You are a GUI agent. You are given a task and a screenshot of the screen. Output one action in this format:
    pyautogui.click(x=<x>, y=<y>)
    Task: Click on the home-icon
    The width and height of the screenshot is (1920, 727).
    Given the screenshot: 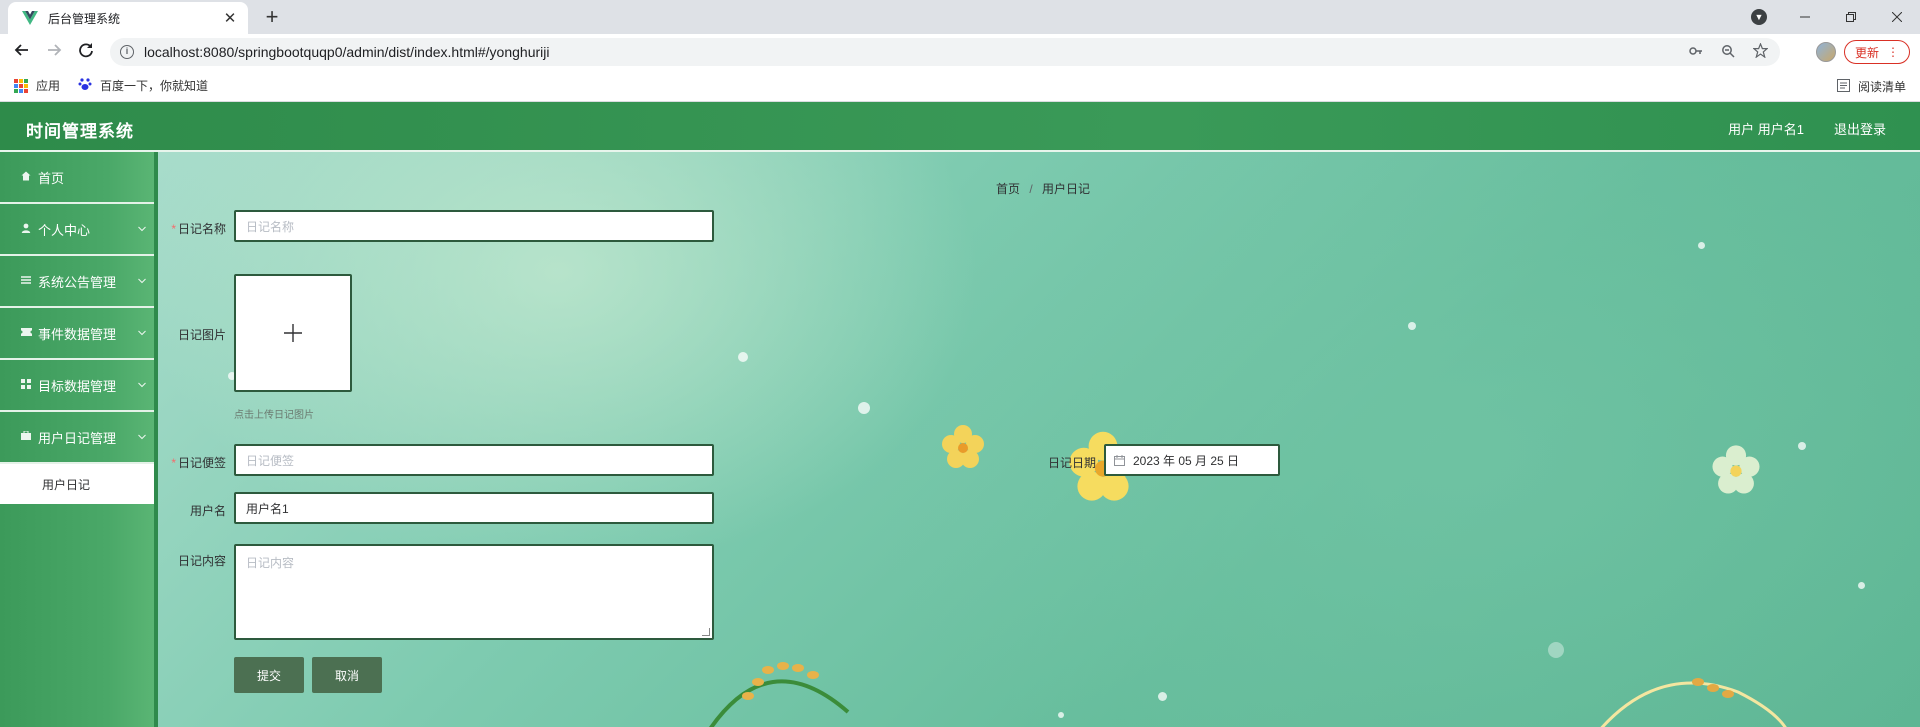 What is the action you would take?
    pyautogui.click(x=26, y=177)
    